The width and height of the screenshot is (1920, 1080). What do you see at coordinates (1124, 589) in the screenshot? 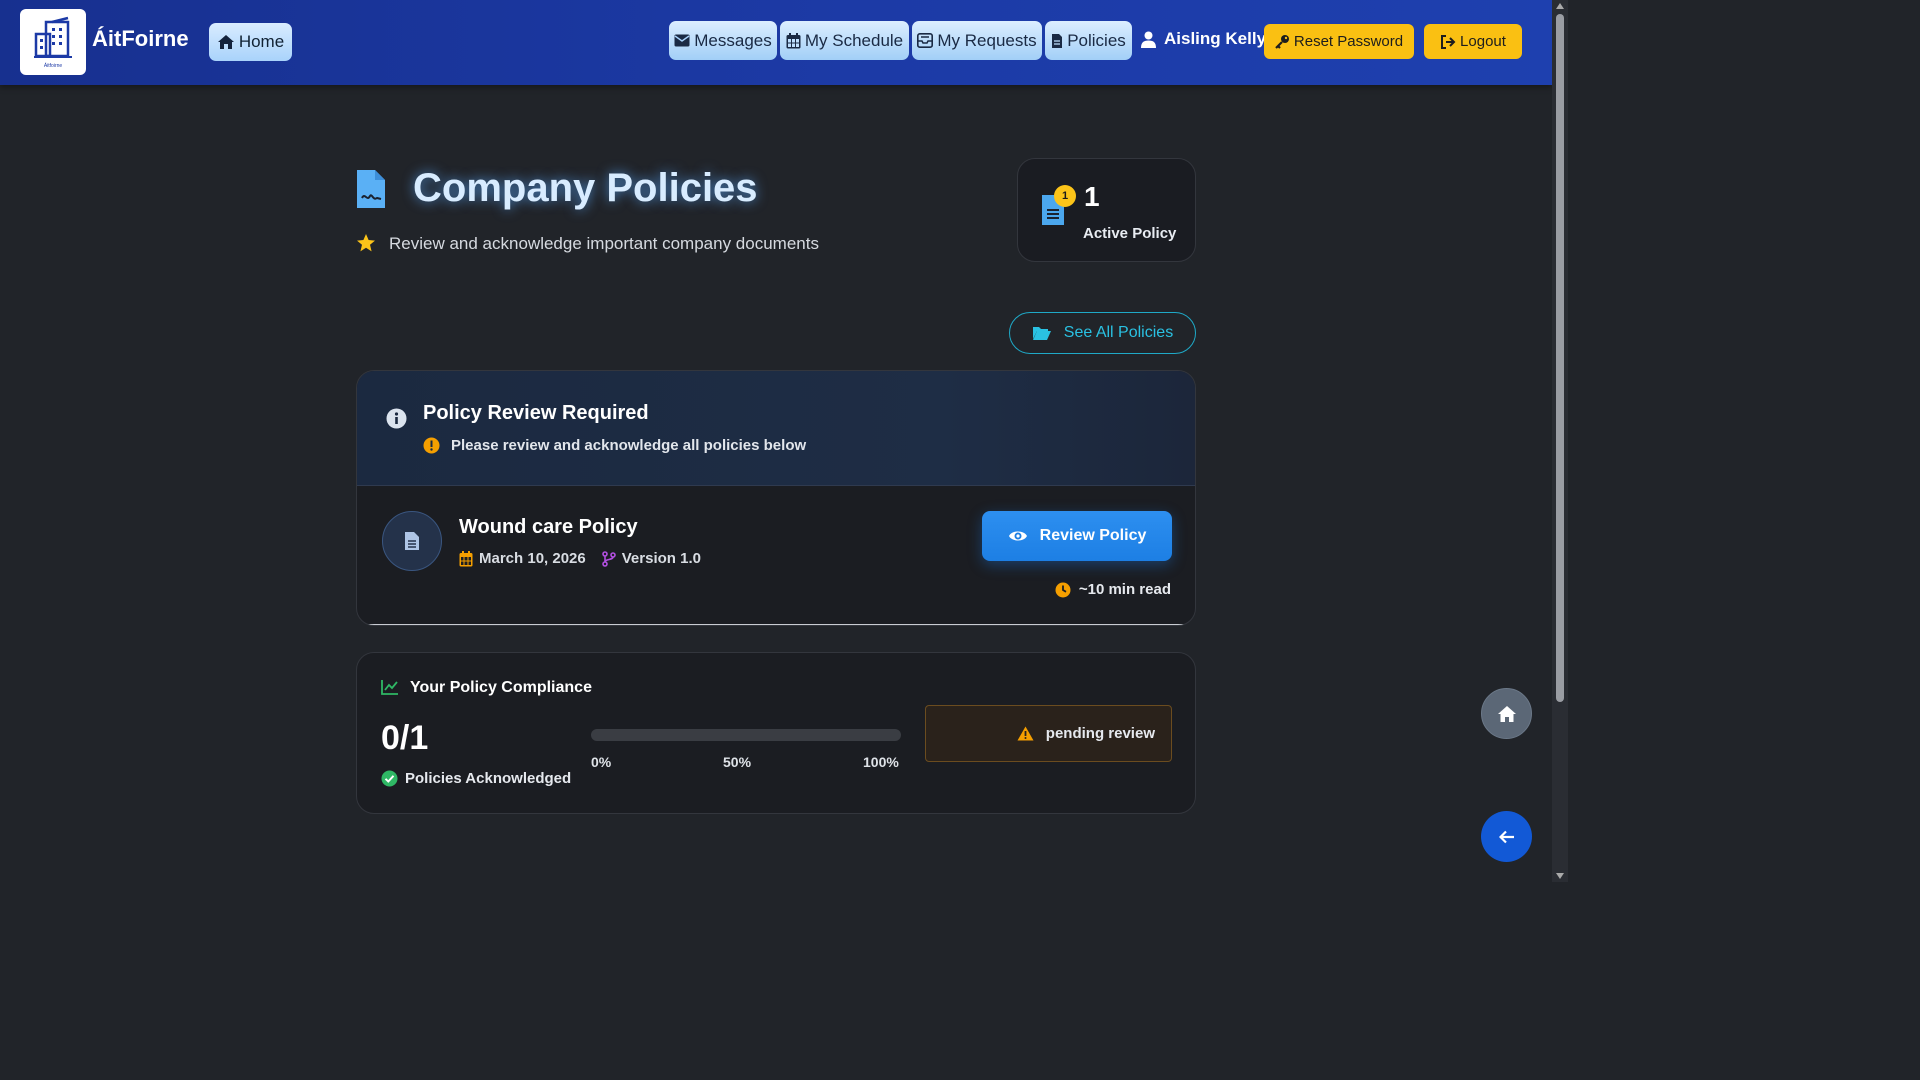
I see `read-time-label: ~10 min read` at bounding box center [1124, 589].